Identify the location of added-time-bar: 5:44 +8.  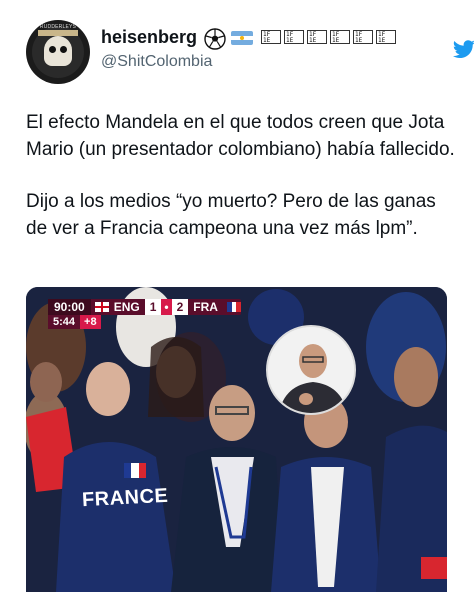
(74, 322).